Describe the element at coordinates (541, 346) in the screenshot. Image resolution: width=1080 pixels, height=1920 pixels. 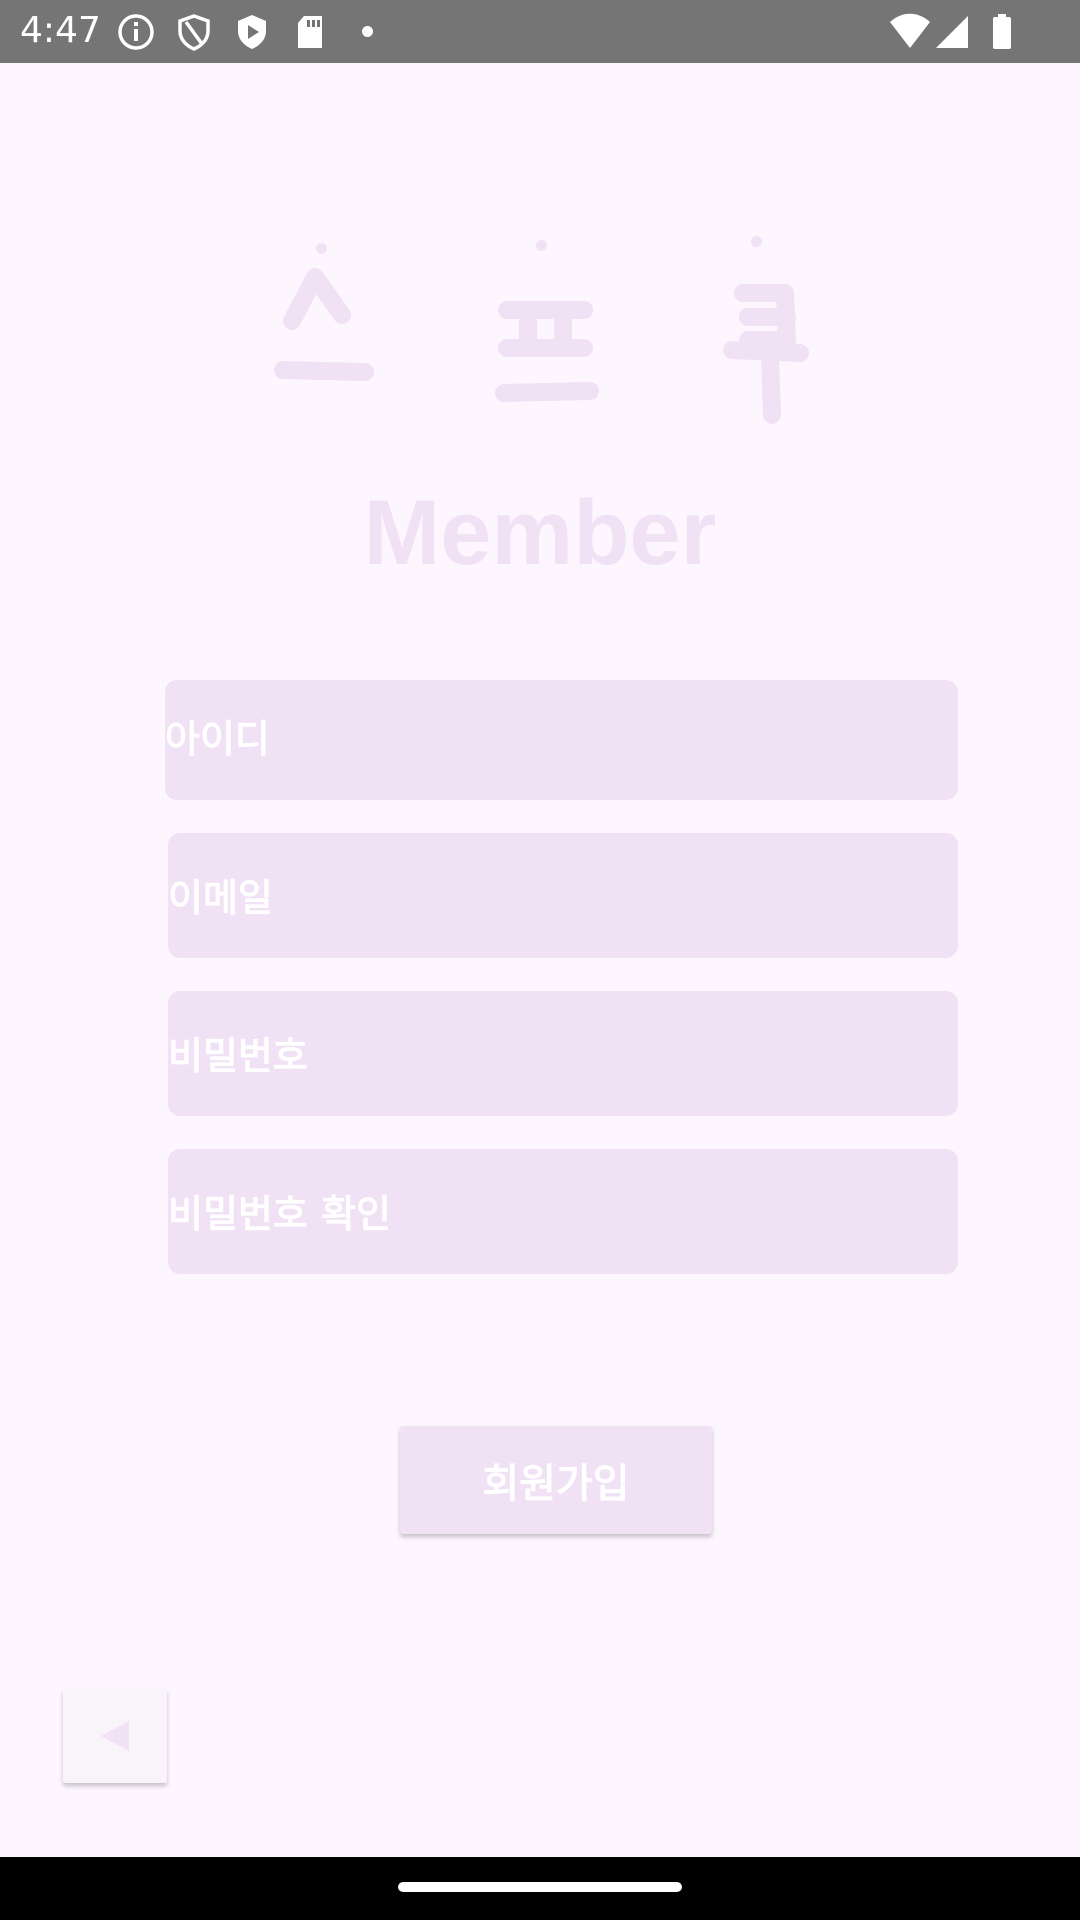
I see `logo-wordmark` at that location.